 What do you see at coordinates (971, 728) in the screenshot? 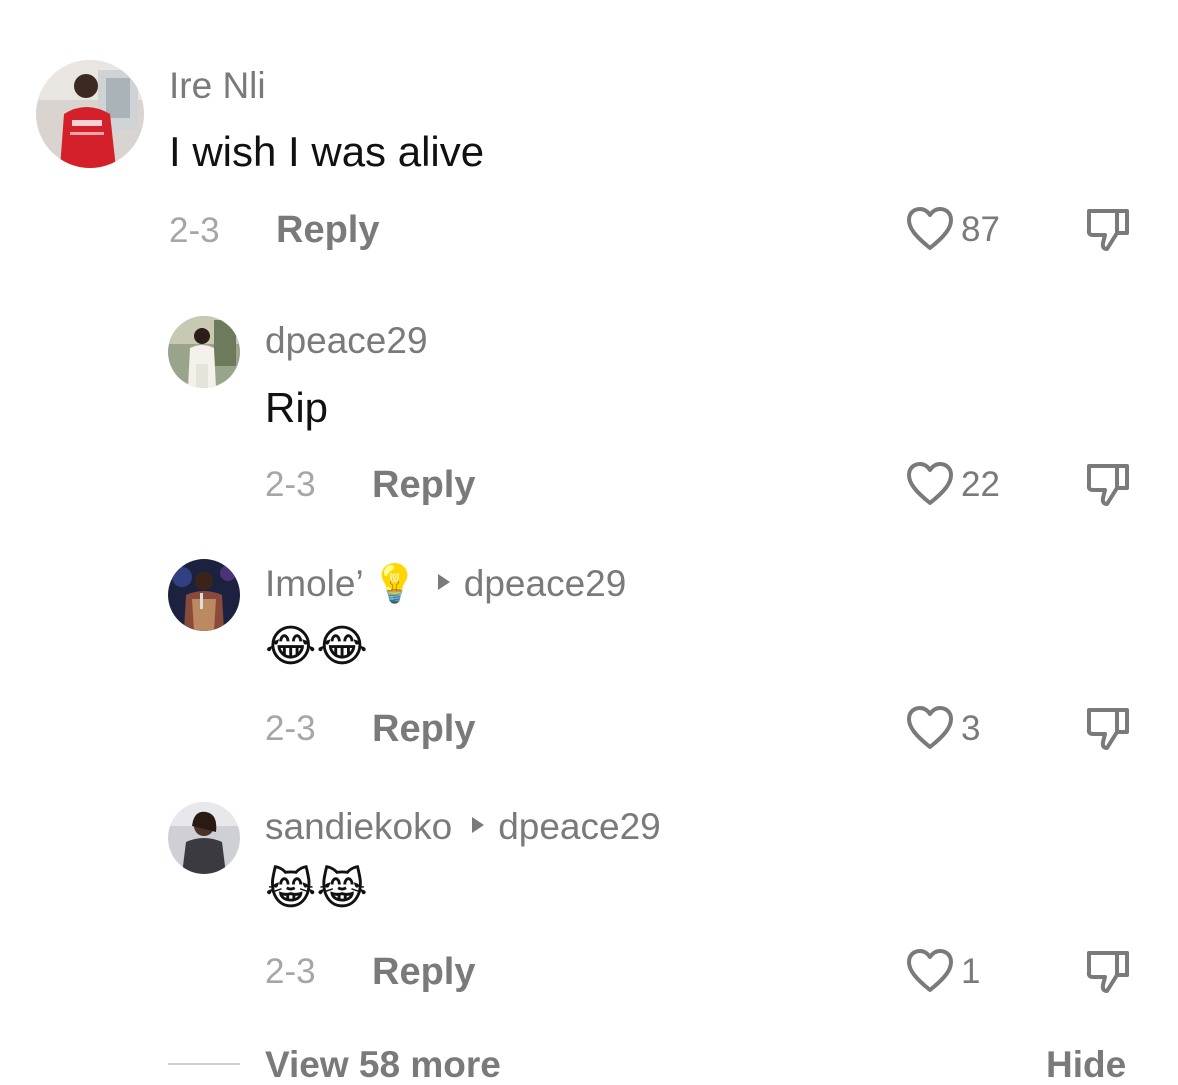
I see `like-count: 3` at bounding box center [971, 728].